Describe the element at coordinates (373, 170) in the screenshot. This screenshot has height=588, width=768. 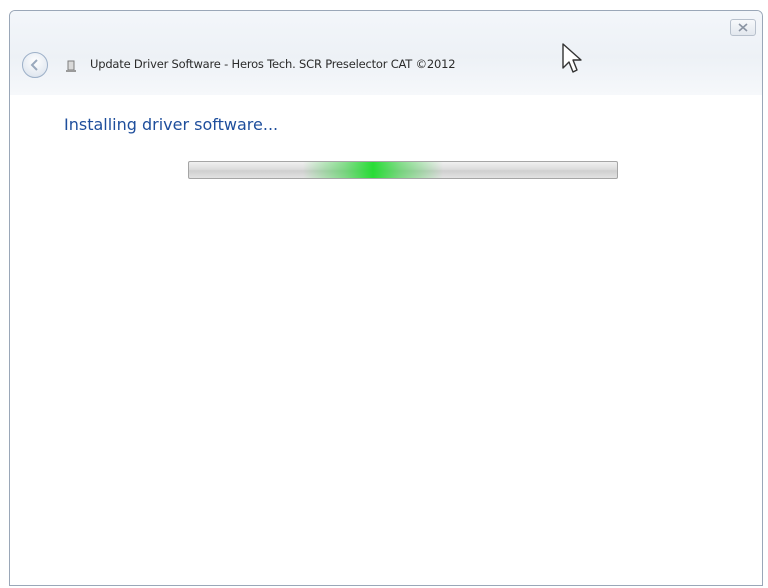
I see `progress-marquee` at that location.